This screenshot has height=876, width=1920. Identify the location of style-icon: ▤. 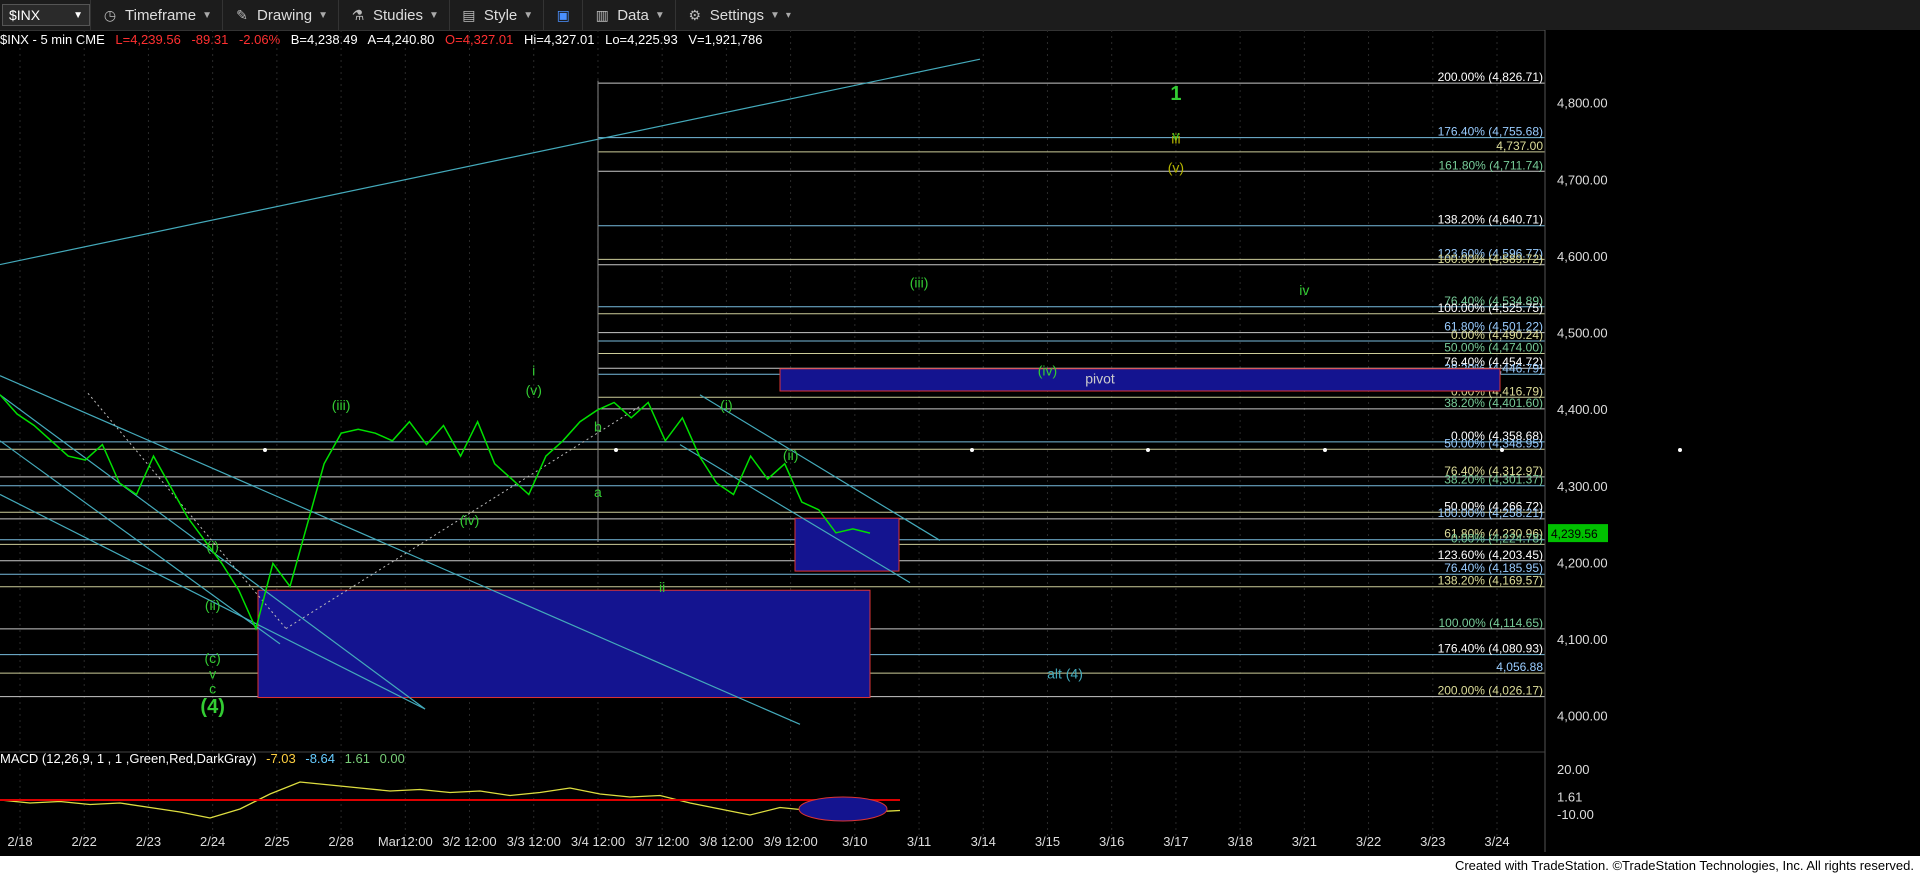
(469, 14).